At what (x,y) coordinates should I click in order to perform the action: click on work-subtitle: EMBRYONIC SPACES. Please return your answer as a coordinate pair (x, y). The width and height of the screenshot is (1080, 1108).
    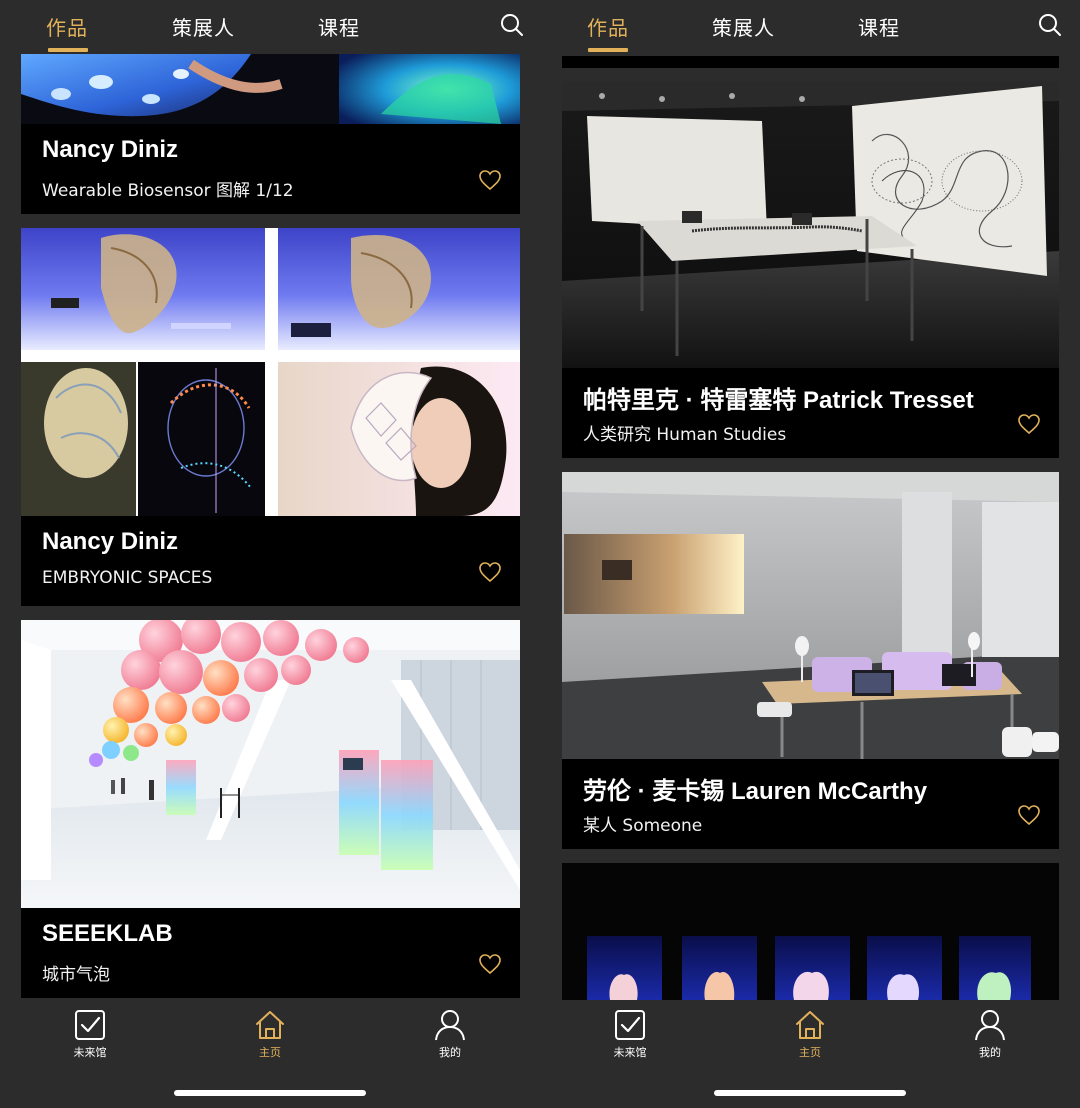
    Looking at the image, I should click on (127, 578).